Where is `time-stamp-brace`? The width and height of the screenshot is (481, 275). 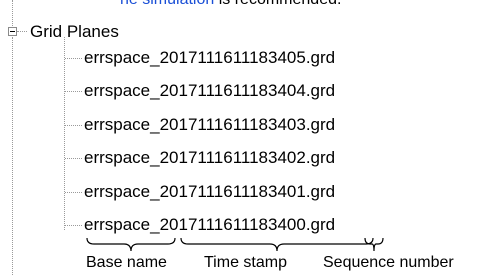
time-stamp-brace is located at coordinates (277, 244).